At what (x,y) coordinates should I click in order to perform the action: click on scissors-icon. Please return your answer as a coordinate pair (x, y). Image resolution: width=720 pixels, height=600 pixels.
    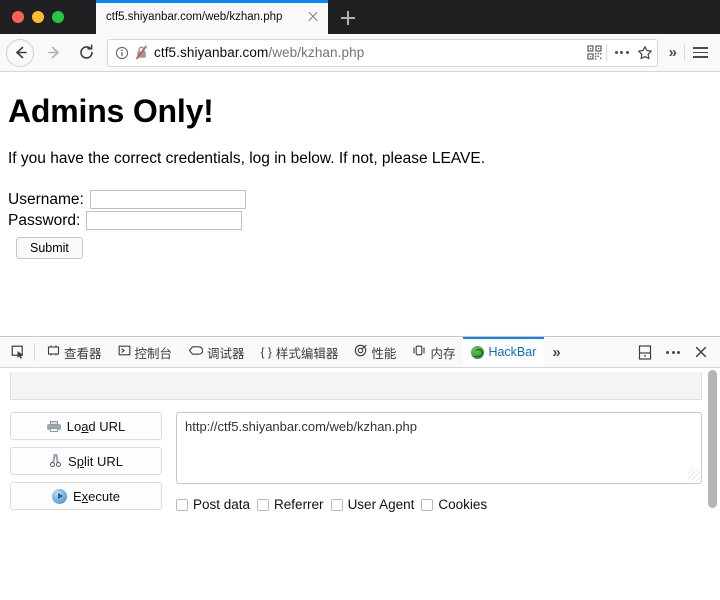
    Looking at the image, I should click on (55, 460).